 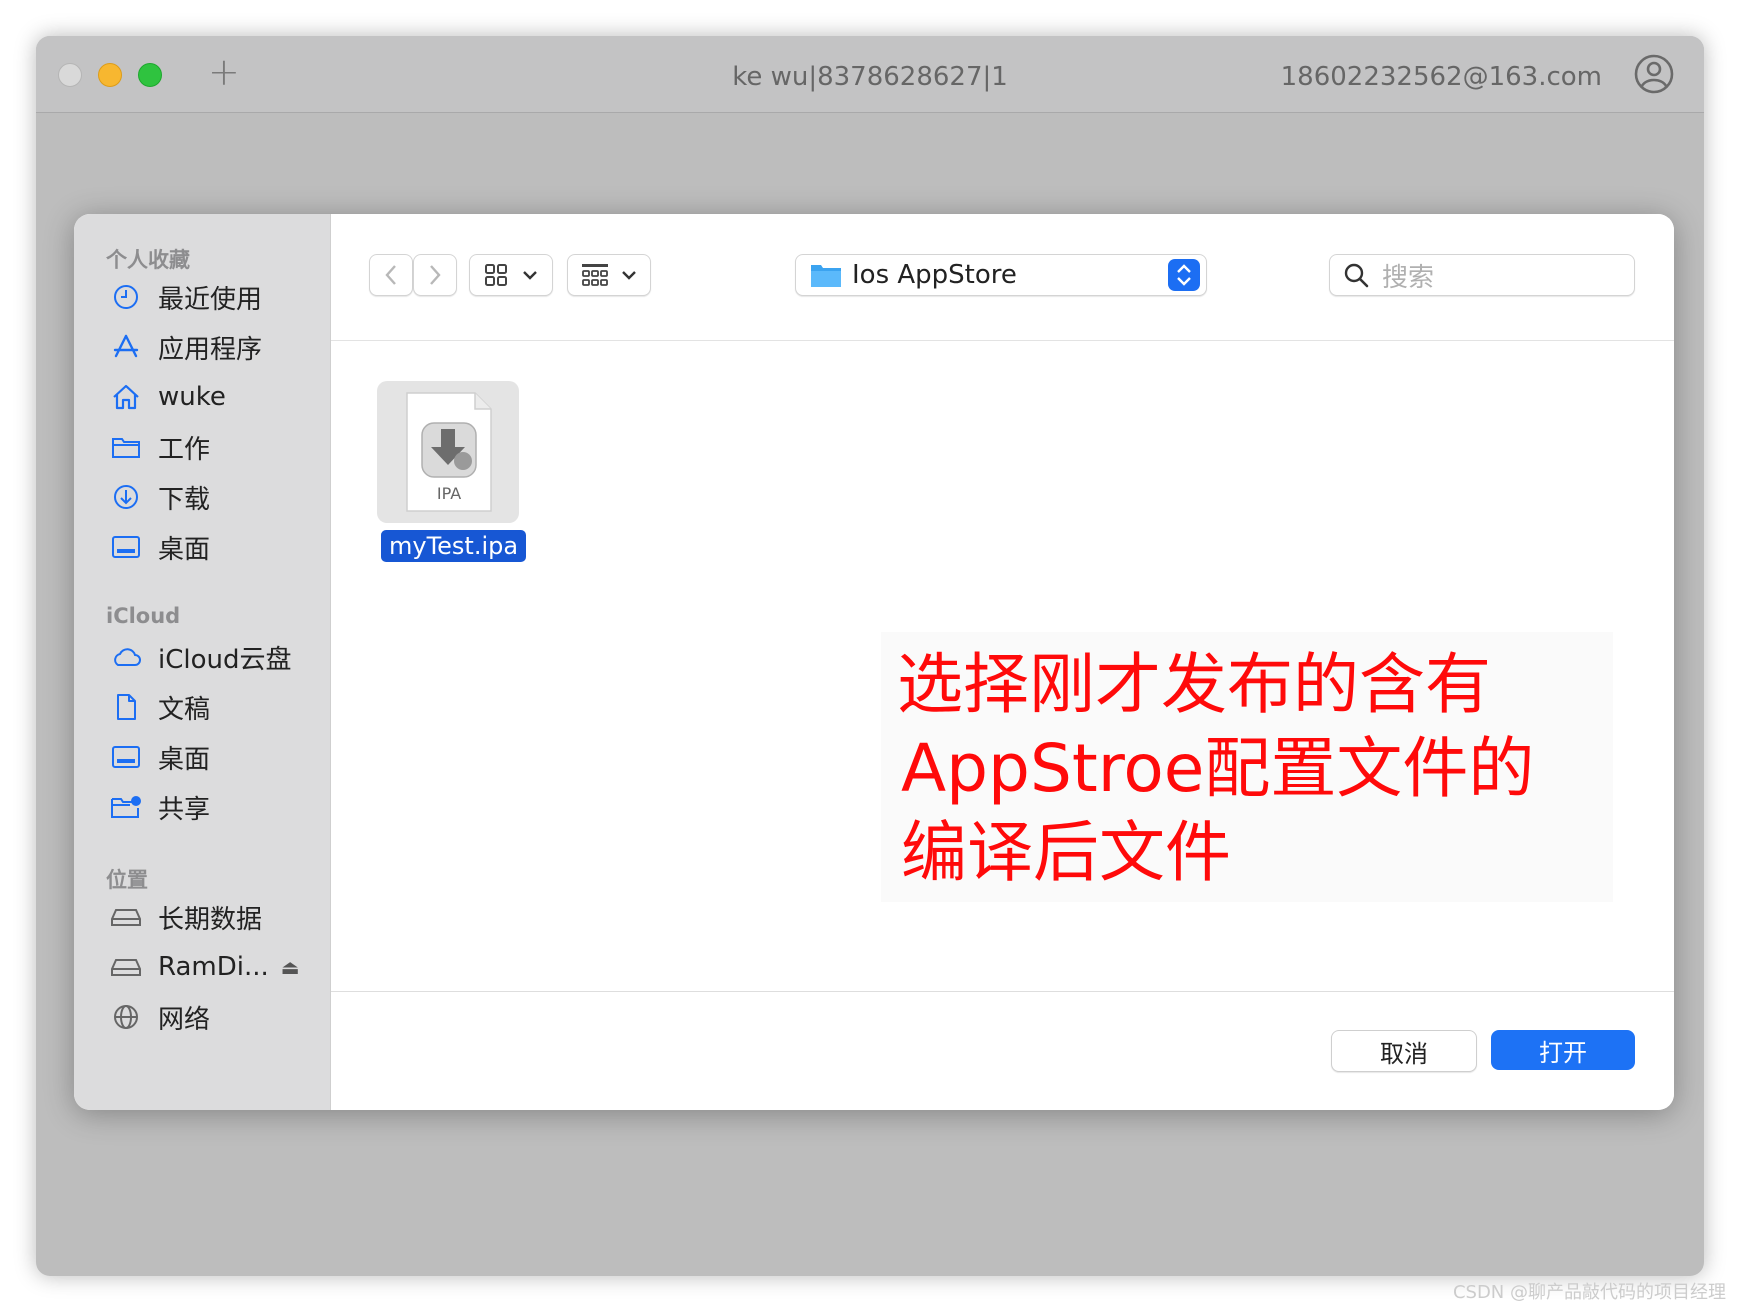 What do you see at coordinates (1184, 275) in the screenshot?
I see `updown-chevron-icon` at bounding box center [1184, 275].